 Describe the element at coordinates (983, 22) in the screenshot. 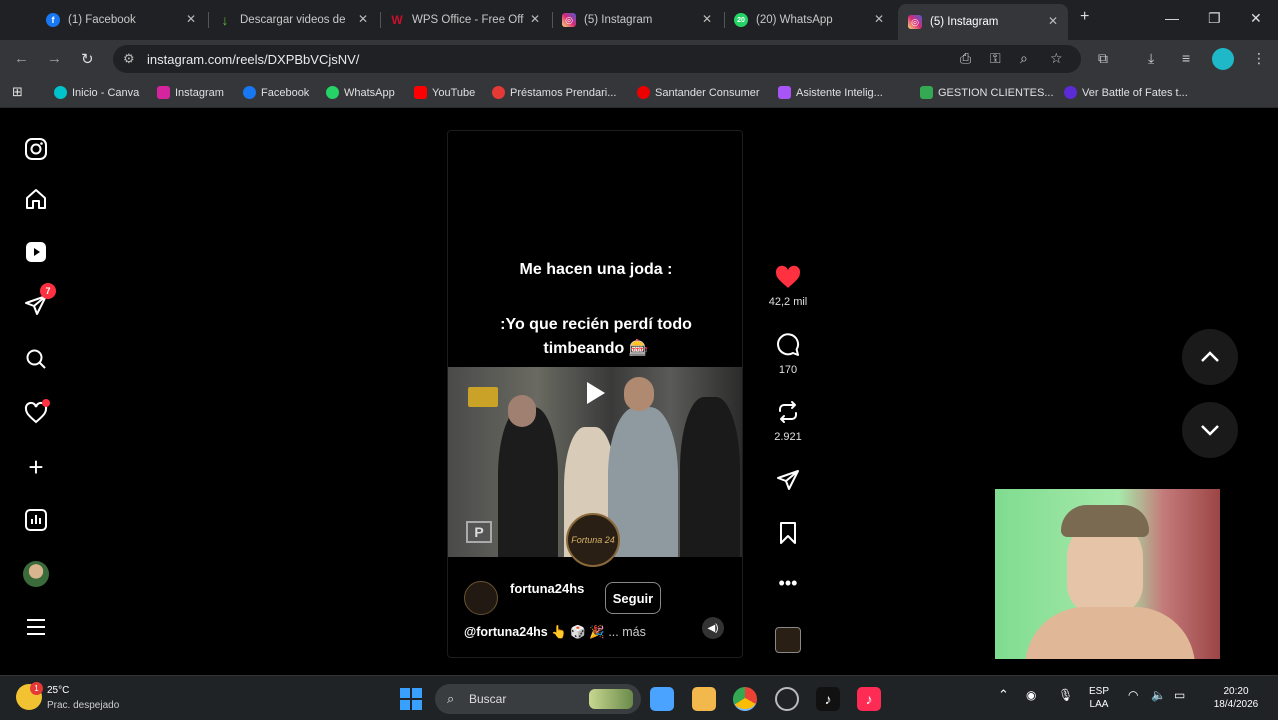

I see `tab-instagram-active: ◎ (5) Instagram ✕` at that location.